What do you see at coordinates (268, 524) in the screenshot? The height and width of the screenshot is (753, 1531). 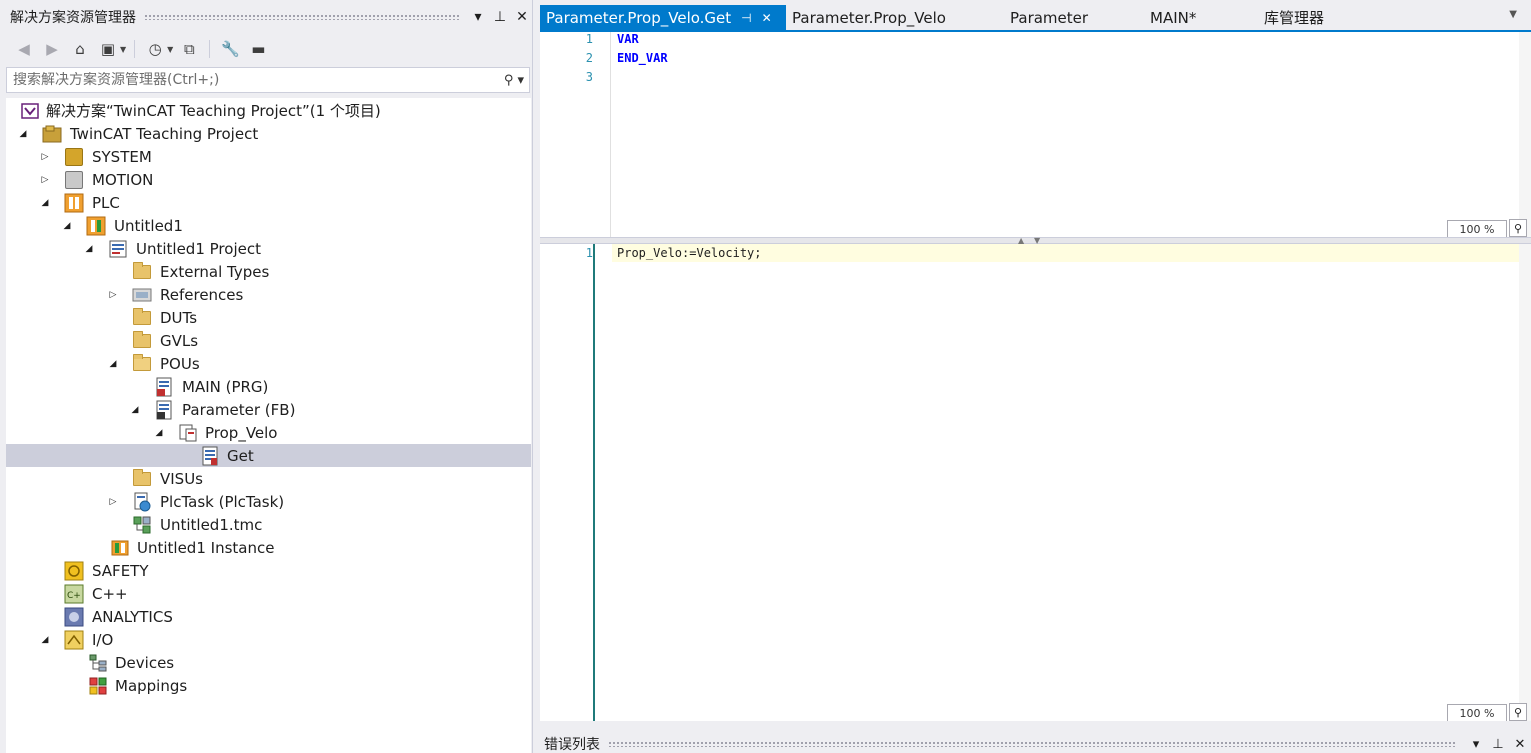 I see `tree-item-untitled1-tmc: Untitled1.tmc` at bounding box center [268, 524].